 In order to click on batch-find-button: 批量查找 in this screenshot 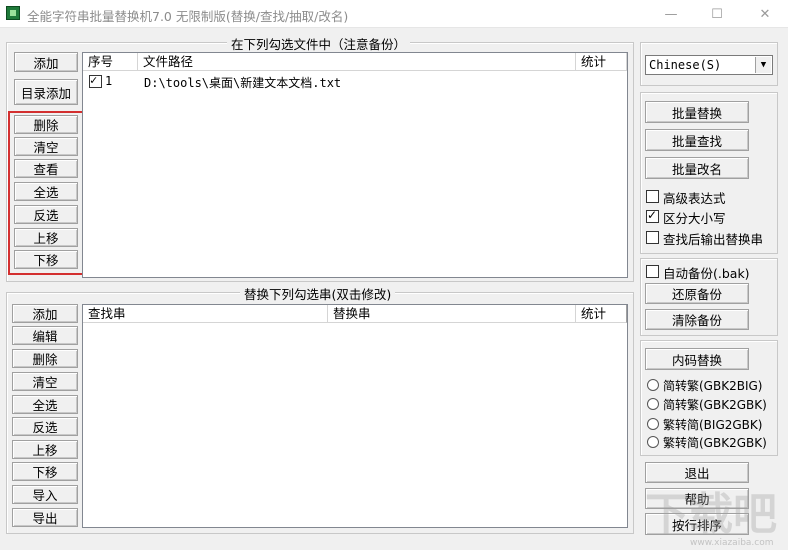, I will do `click(697, 140)`.